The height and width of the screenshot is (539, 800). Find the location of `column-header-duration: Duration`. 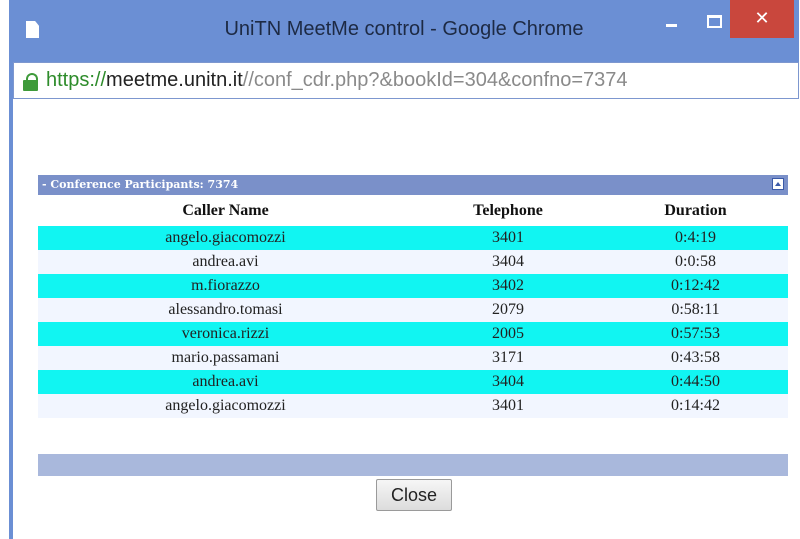

column-header-duration: Duration is located at coordinates (695, 210).